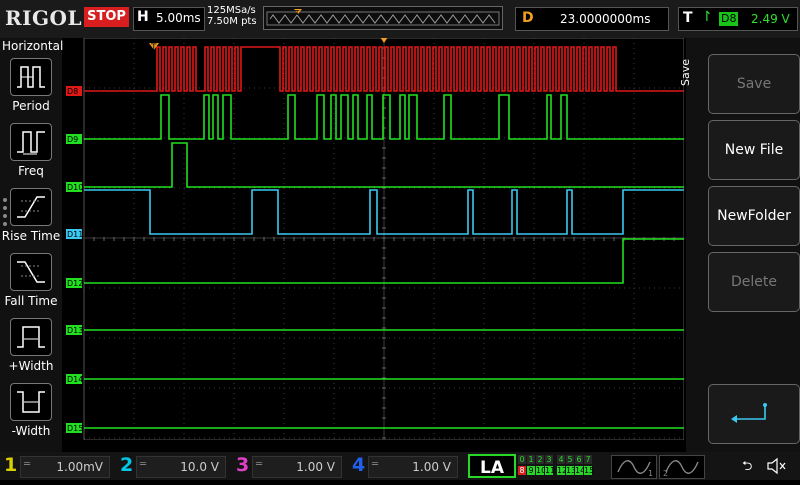  What do you see at coordinates (291, 466) in the screenshot?
I see `channel-3-status: 3 ═ 1.00 V` at bounding box center [291, 466].